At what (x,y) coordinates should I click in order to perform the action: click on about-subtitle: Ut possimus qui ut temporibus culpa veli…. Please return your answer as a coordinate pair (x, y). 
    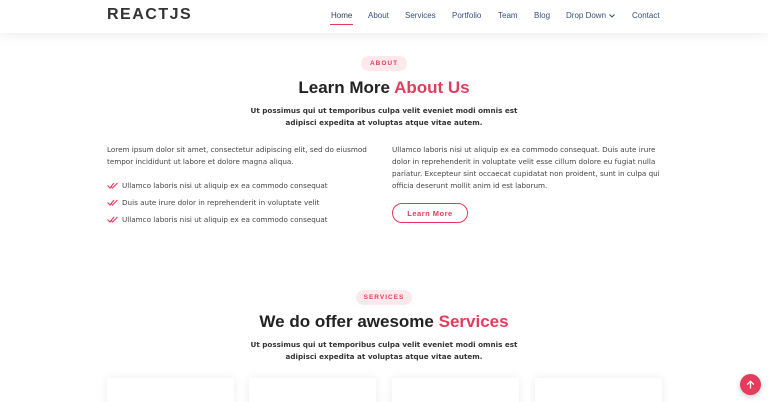
    Looking at the image, I should click on (384, 116).